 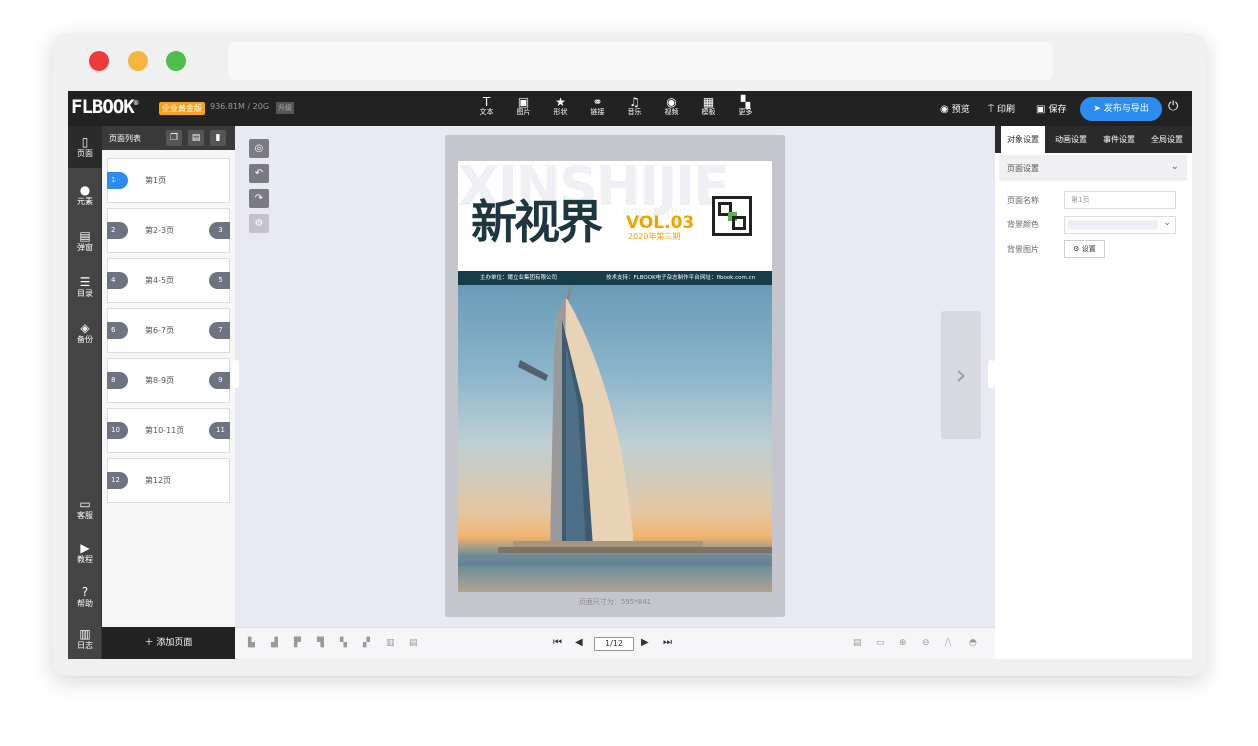 I want to click on page-number-badge: 8, so click(x=117, y=380).